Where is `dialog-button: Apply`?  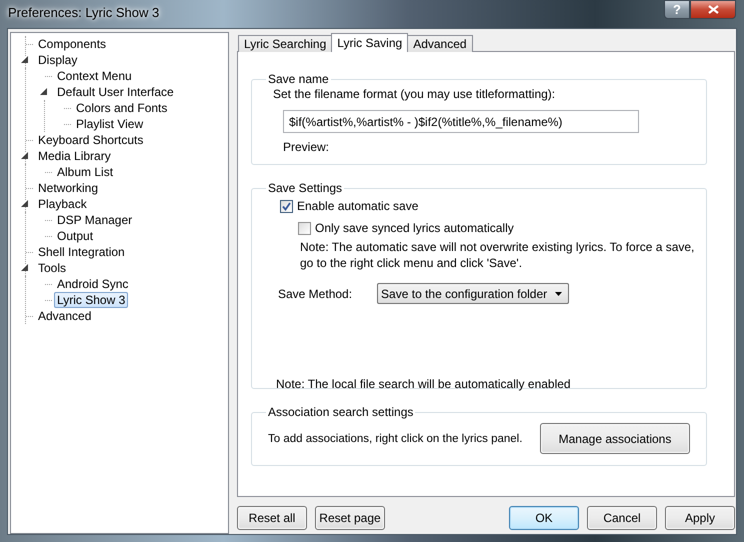
dialog-button: Apply is located at coordinates (700, 518).